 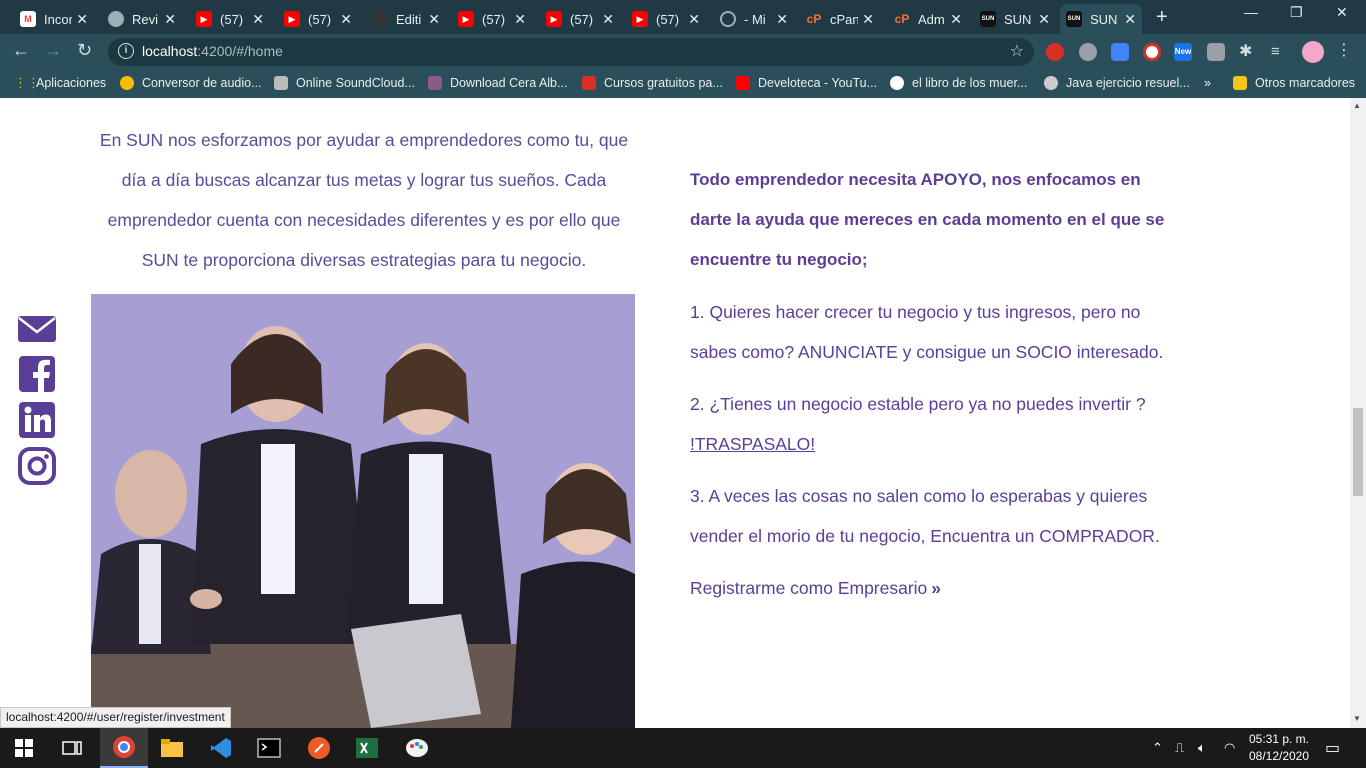 I want to click on tab-title: Incor, so click(x=58, y=19).